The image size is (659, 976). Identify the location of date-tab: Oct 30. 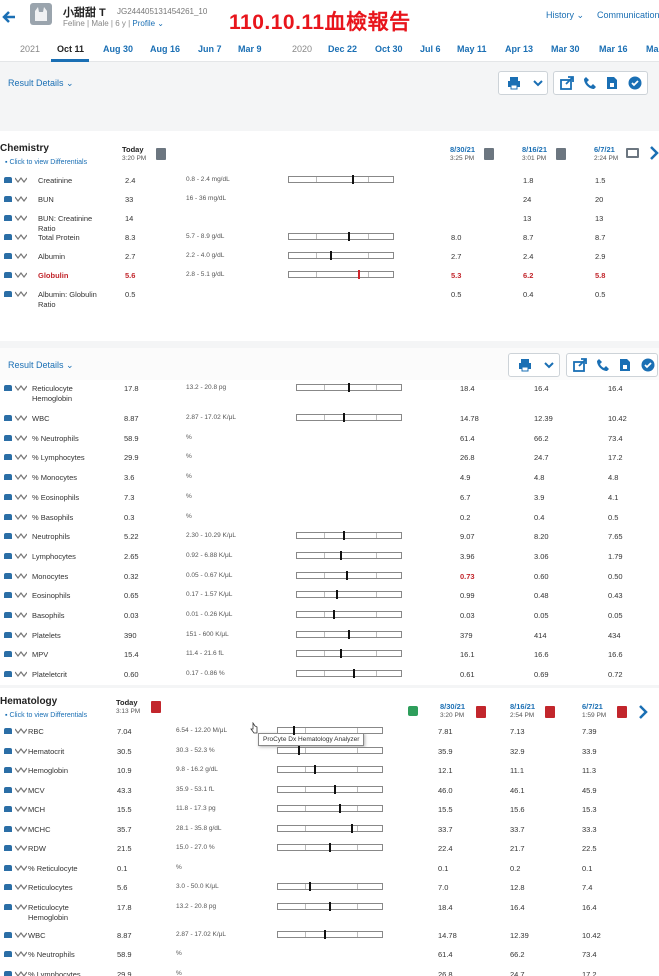
(389, 49).